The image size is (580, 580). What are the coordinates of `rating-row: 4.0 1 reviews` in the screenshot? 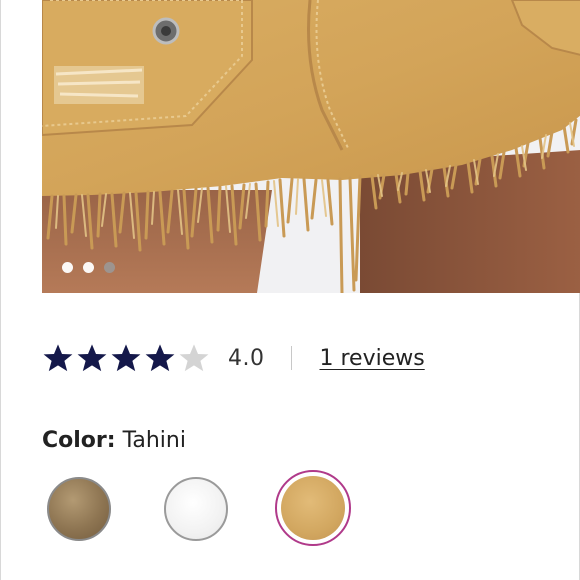 It's located at (233, 358).